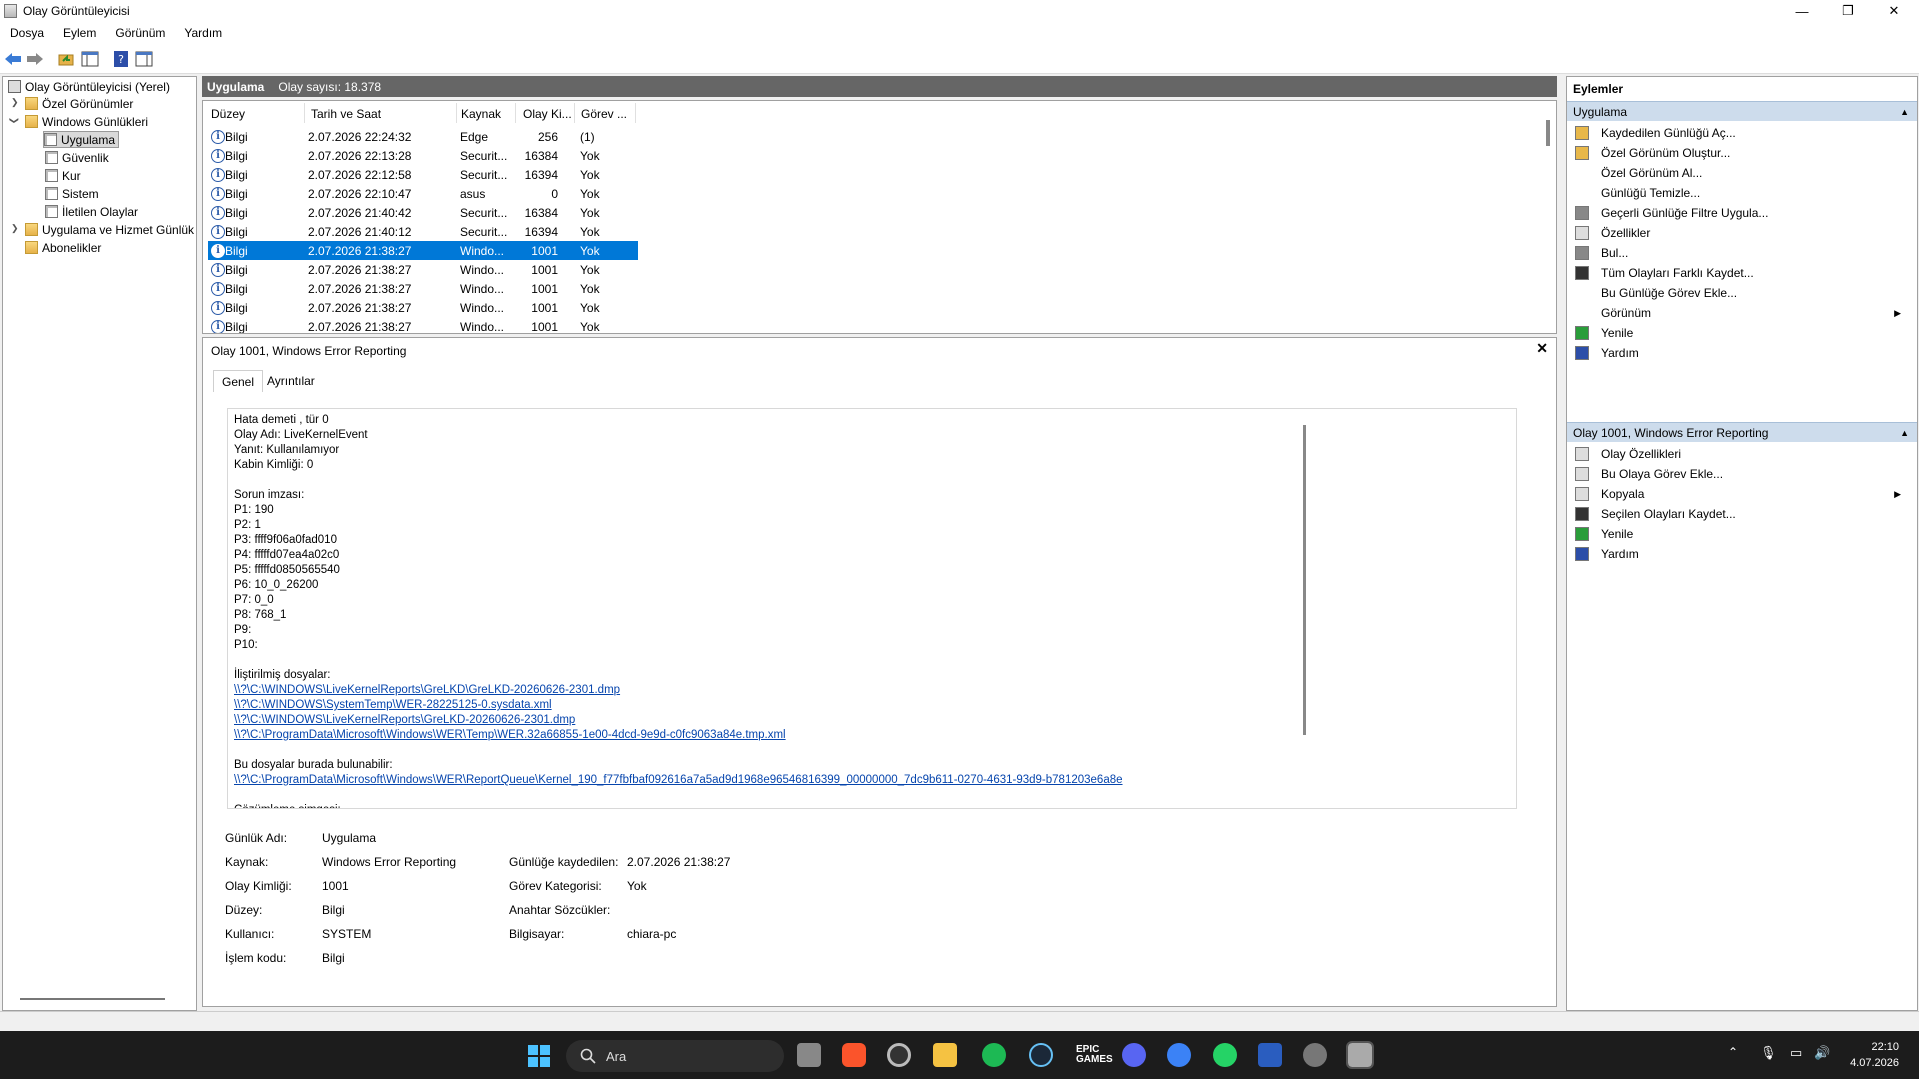  Describe the element at coordinates (481, 114) in the screenshot. I see `column-header-source: Kaynak` at that location.